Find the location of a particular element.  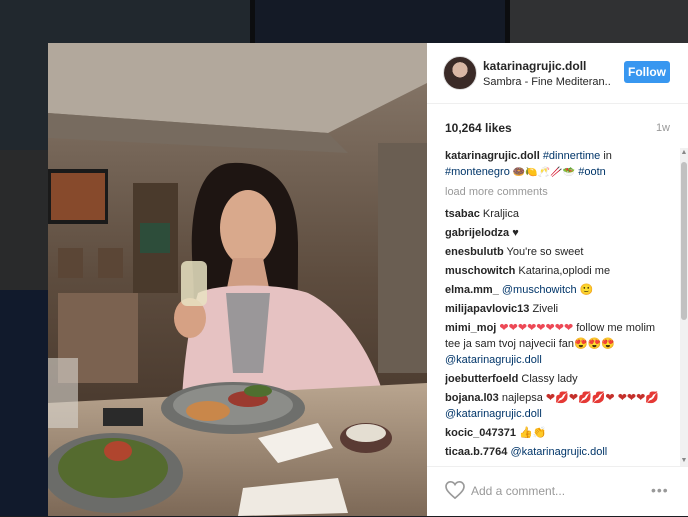

comment-item: muschowitch Katarina,oplodi me is located at coordinates (558, 271).